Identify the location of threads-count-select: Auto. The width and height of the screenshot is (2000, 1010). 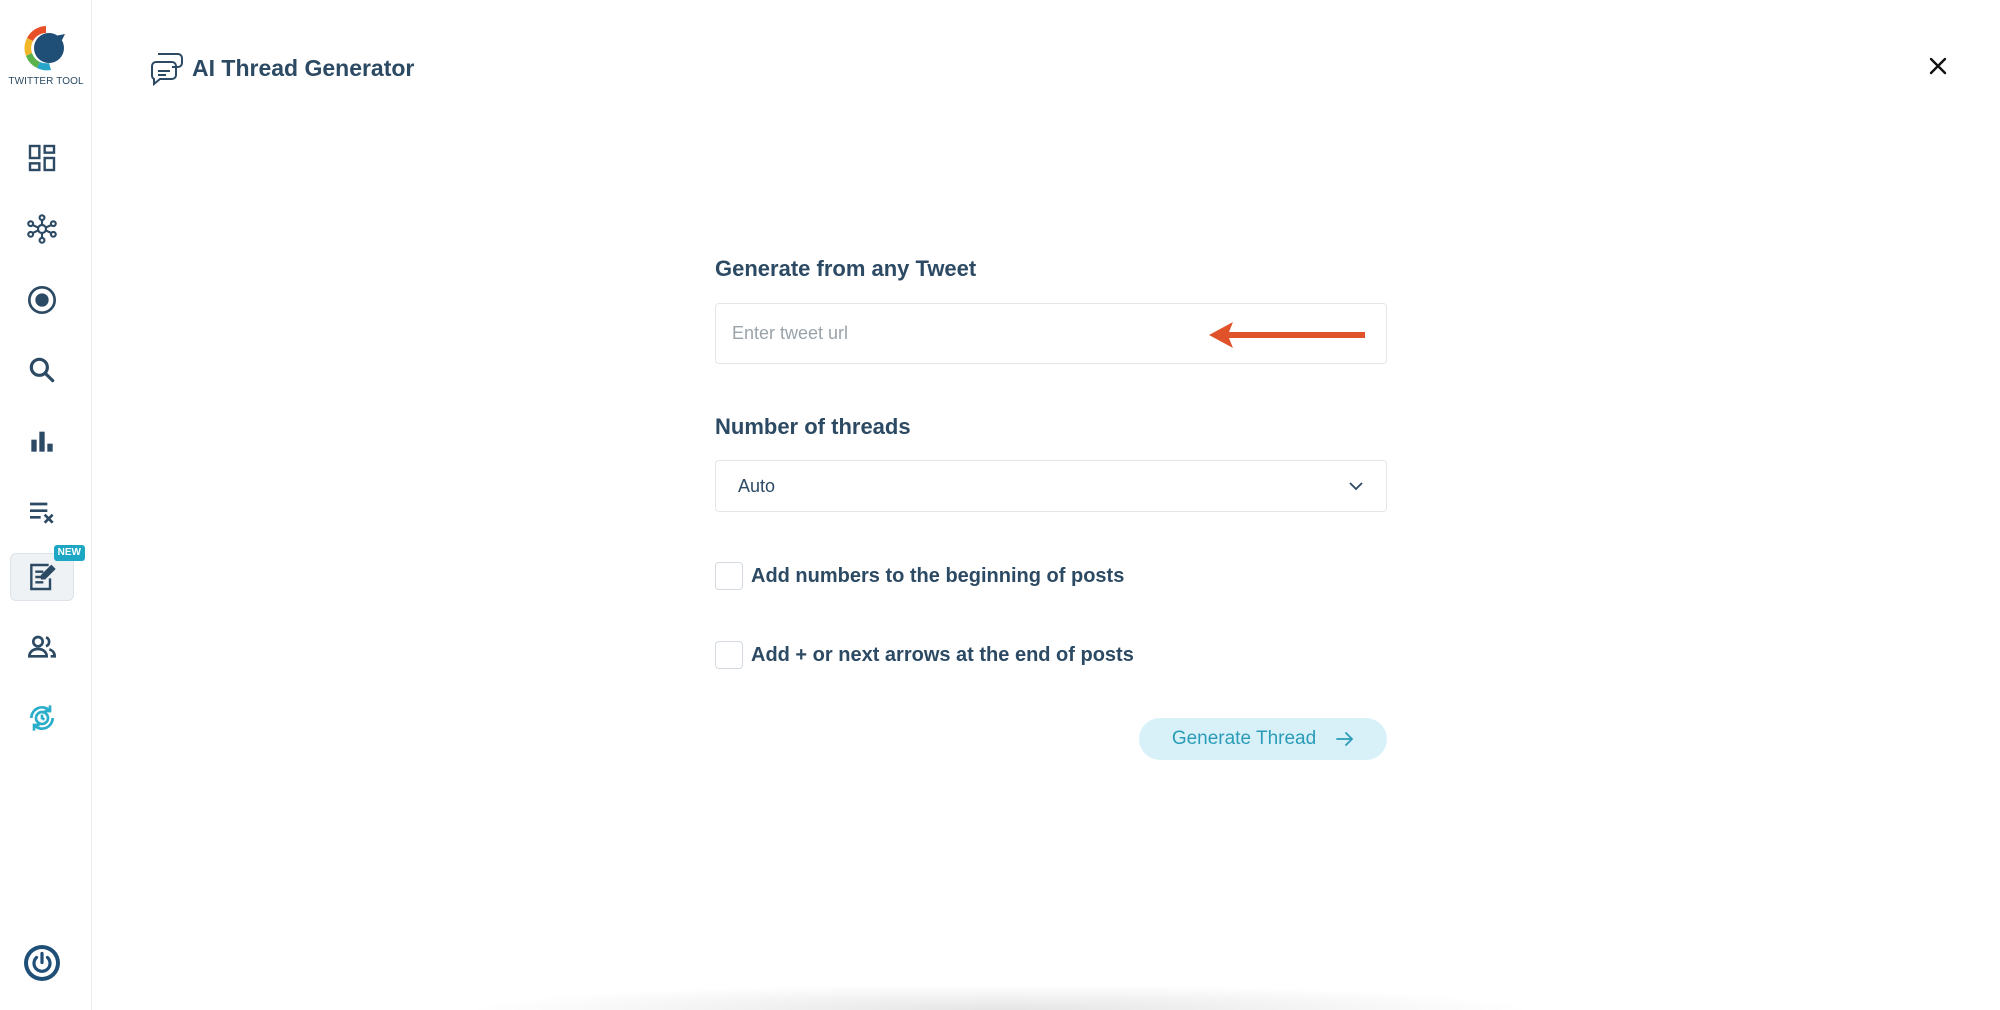
(1051, 486).